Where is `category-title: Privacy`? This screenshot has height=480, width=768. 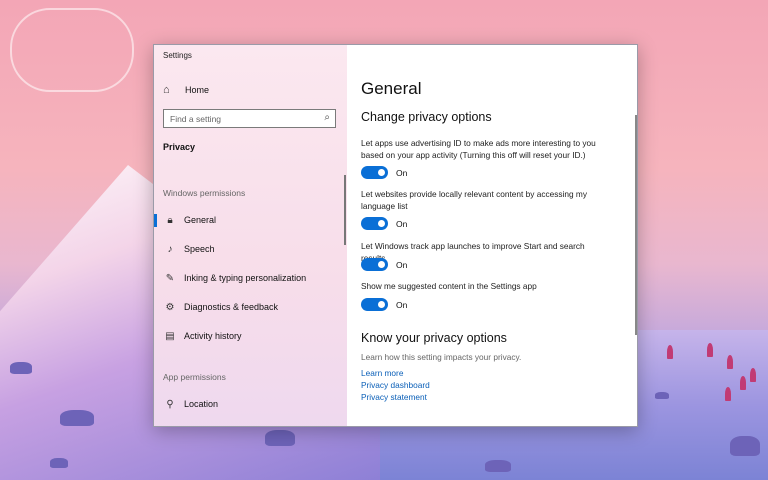 category-title: Privacy is located at coordinates (179, 147).